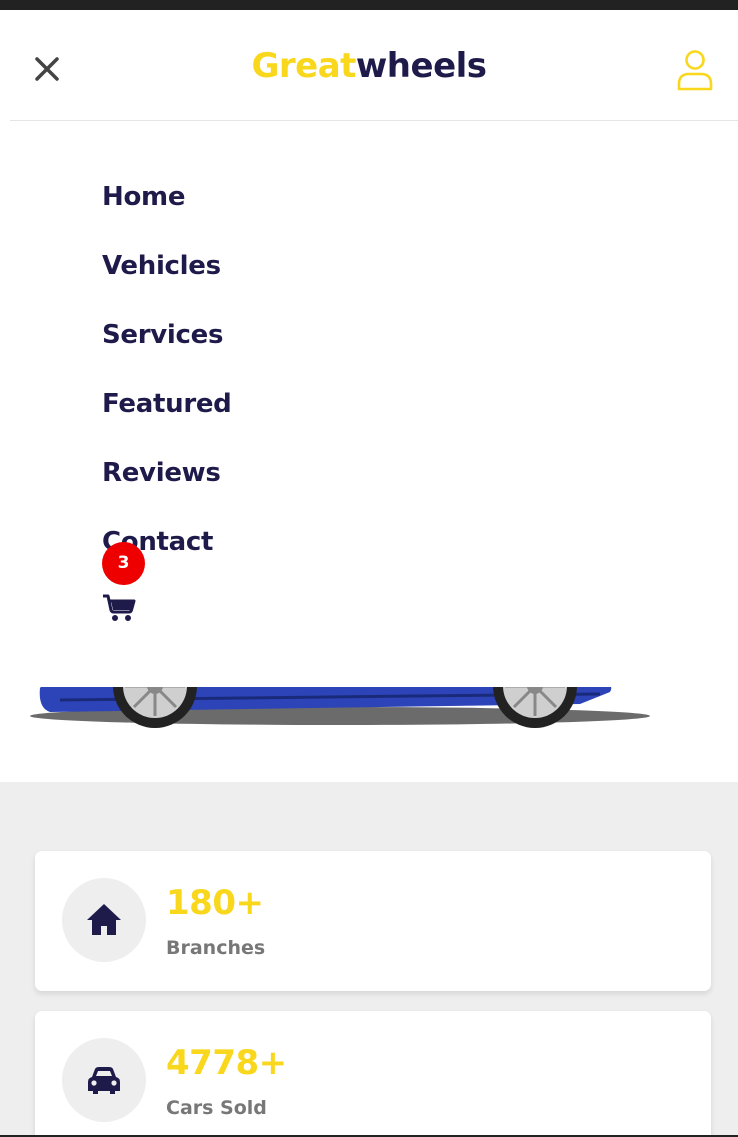 This screenshot has width=738, height=1137. I want to click on nav-link-featured: Featured, so click(167, 404).